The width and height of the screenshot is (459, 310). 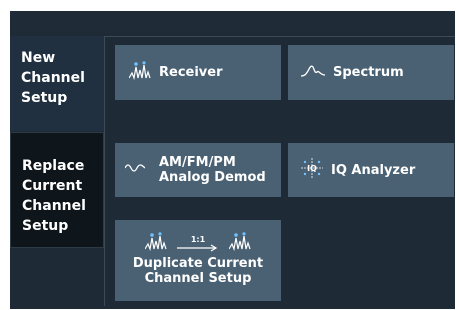 What do you see at coordinates (197, 162) in the screenshot?
I see `analog-demod-line1: AM/FM/PM` at bounding box center [197, 162].